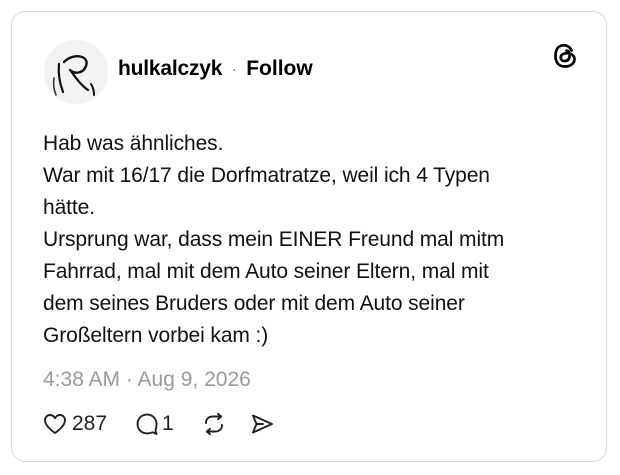  Describe the element at coordinates (147, 380) in the screenshot. I see `post-timestamp: 4:38 AM · Aug 9, 2026` at that location.